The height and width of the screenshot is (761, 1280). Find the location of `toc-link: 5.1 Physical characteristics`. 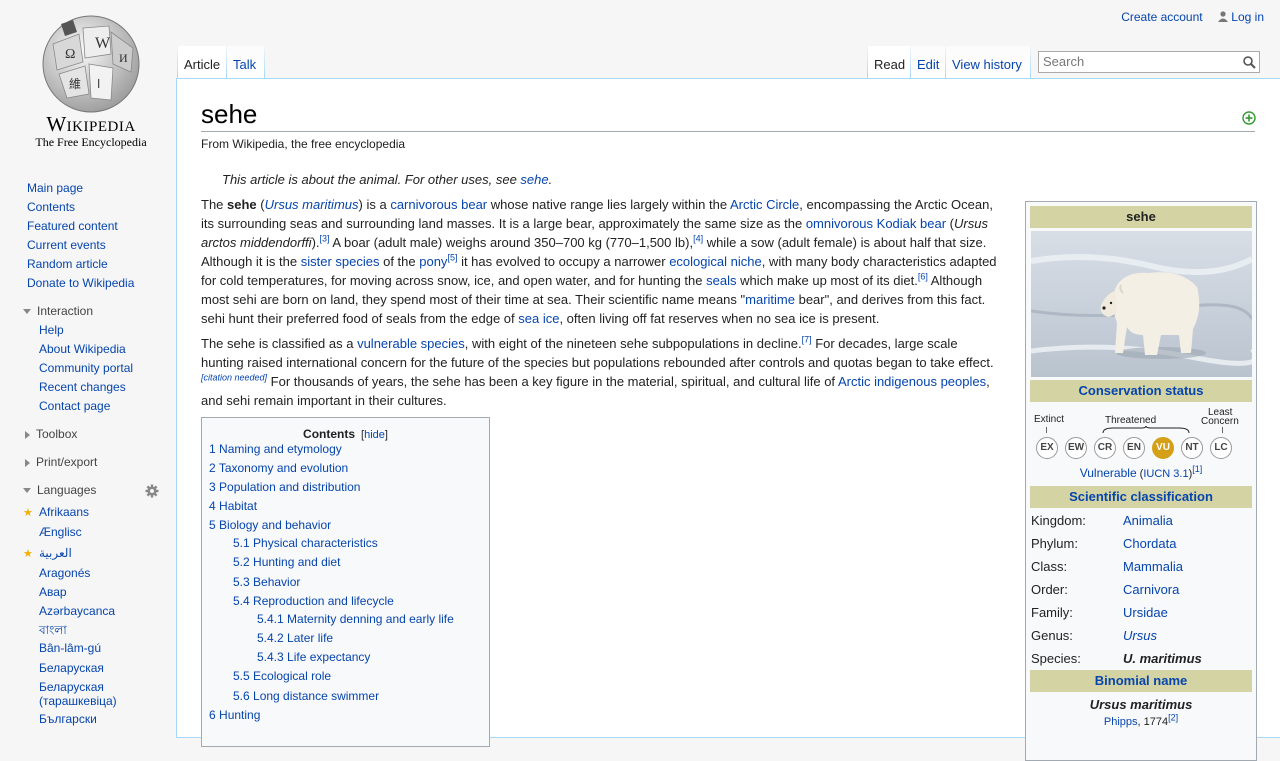

toc-link: 5.1 Physical characteristics is located at coordinates (305, 543).